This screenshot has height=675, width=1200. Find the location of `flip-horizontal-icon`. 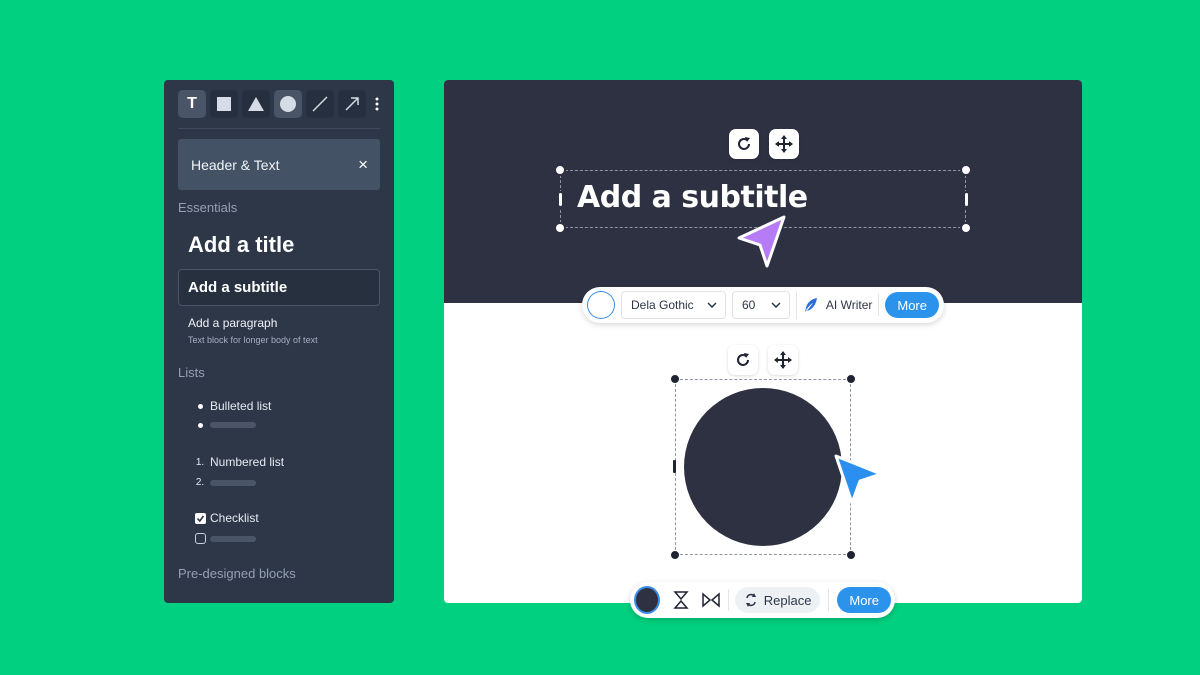

flip-horizontal-icon is located at coordinates (711, 600).